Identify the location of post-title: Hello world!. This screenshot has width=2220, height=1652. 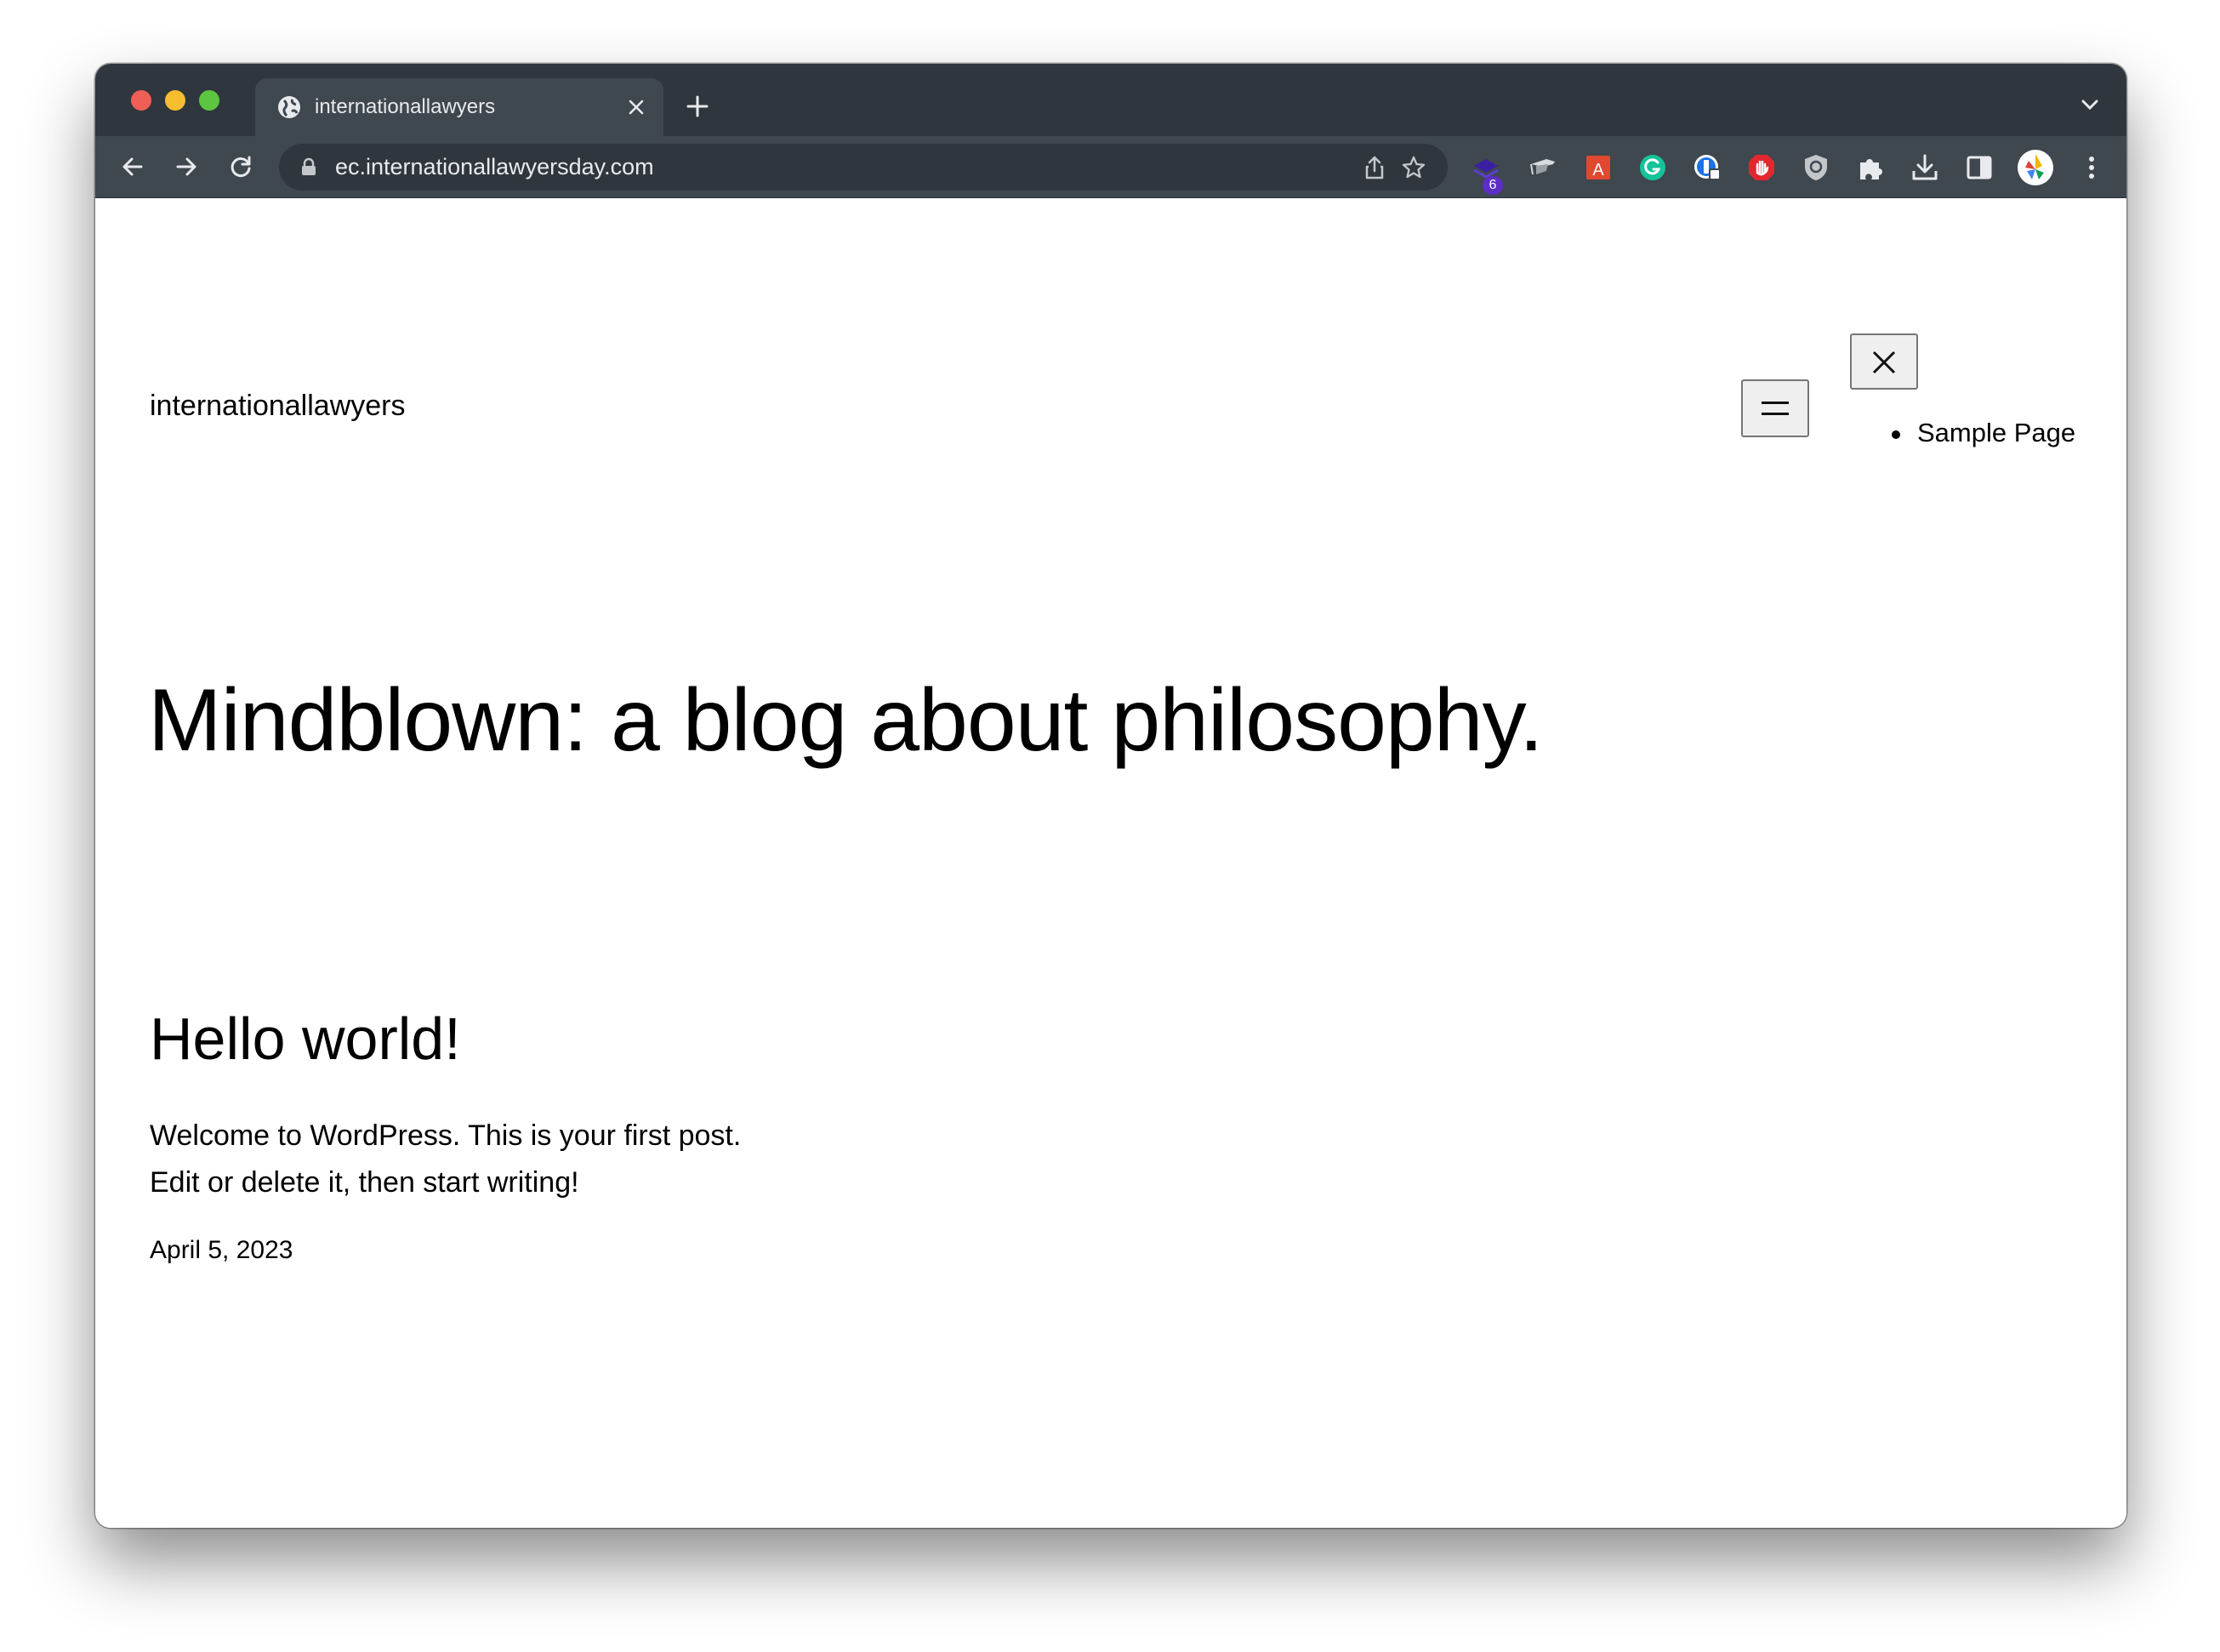
(305, 1039).